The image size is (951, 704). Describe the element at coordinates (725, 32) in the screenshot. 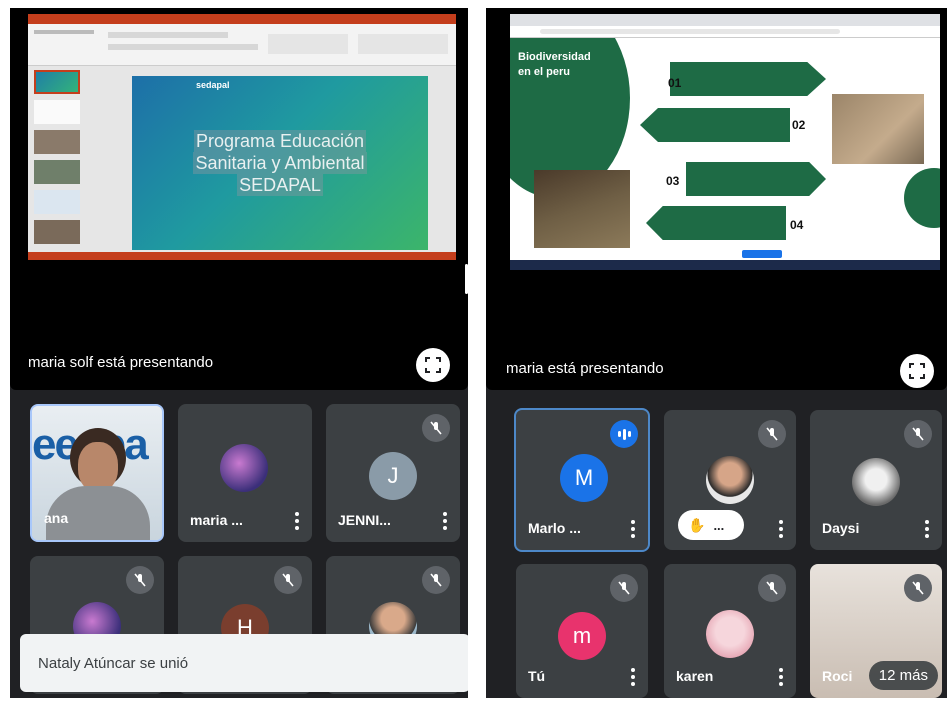

I see `browser-addressbar` at that location.